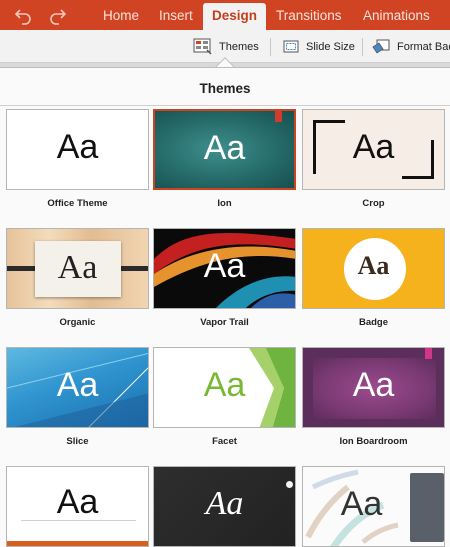 Image resolution: width=450 pixels, height=547 pixels. What do you see at coordinates (225, 88) in the screenshot?
I see `popover-title: Themes` at bounding box center [225, 88].